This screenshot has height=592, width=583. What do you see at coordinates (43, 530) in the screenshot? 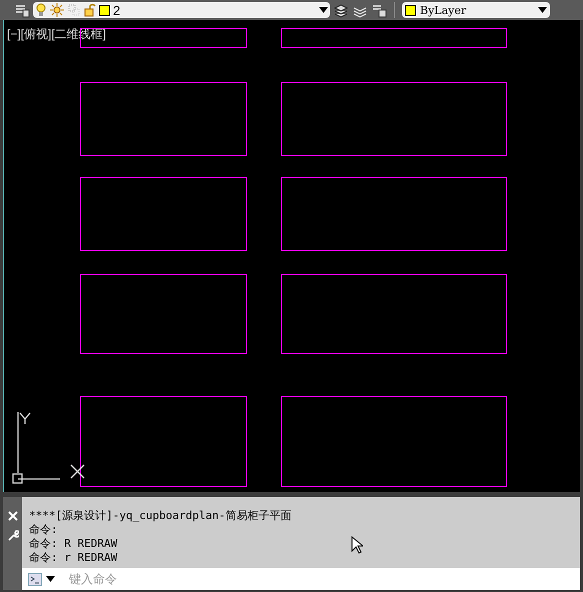
I see `command-line: 命令:` at bounding box center [43, 530].